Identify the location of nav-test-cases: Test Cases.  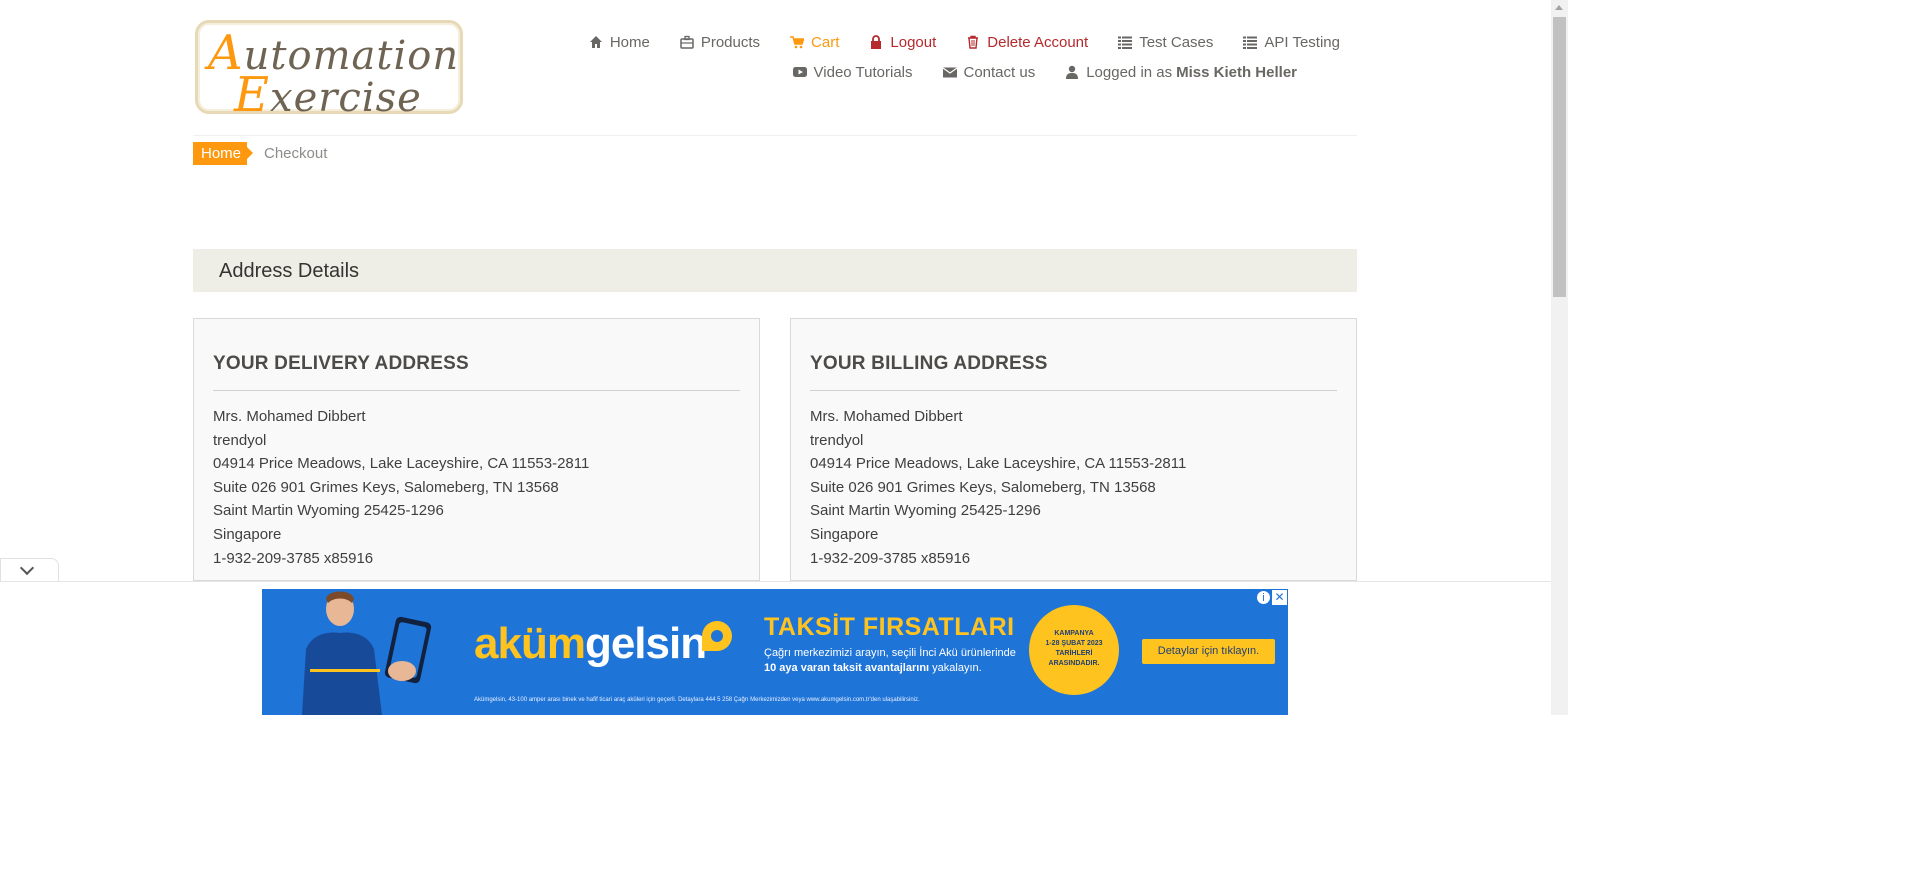
(1165, 42).